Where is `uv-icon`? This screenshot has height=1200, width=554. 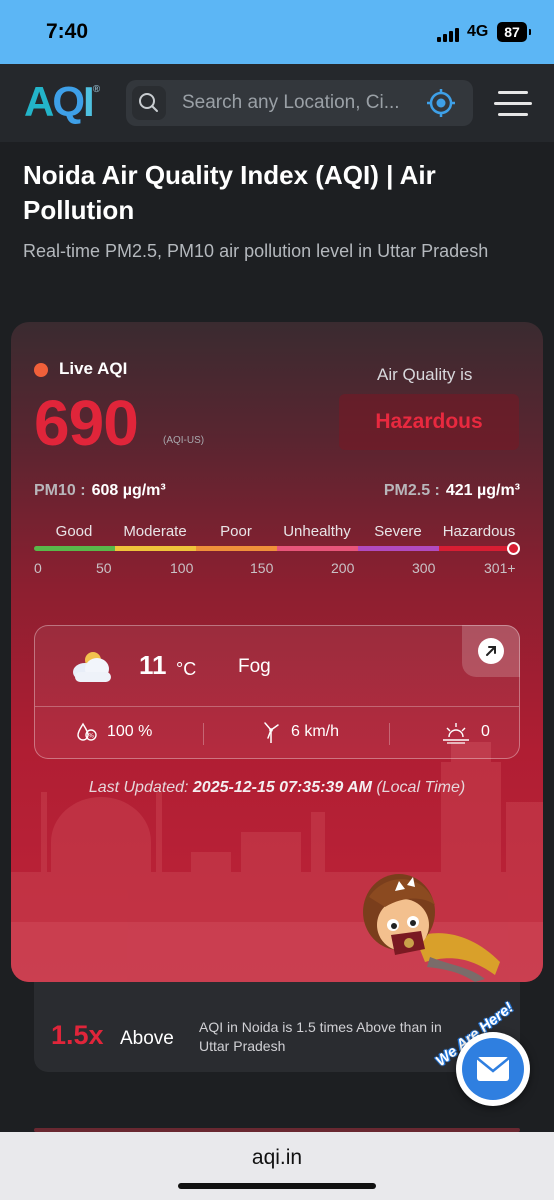 uv-icon is located at coordinates (456, 733).